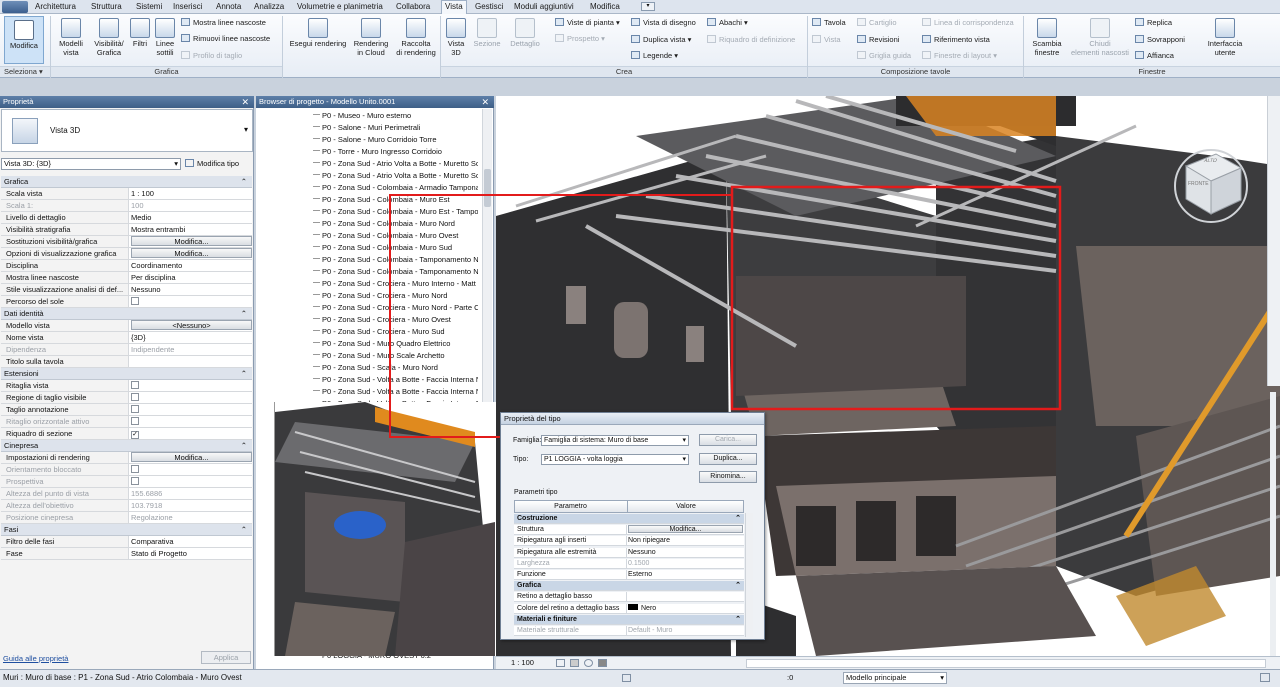 This screenshot has width=1280, height=687. Describe the element at coordinates (626, 678) in the screenshot. I see `click-to-select-icon` at that location.